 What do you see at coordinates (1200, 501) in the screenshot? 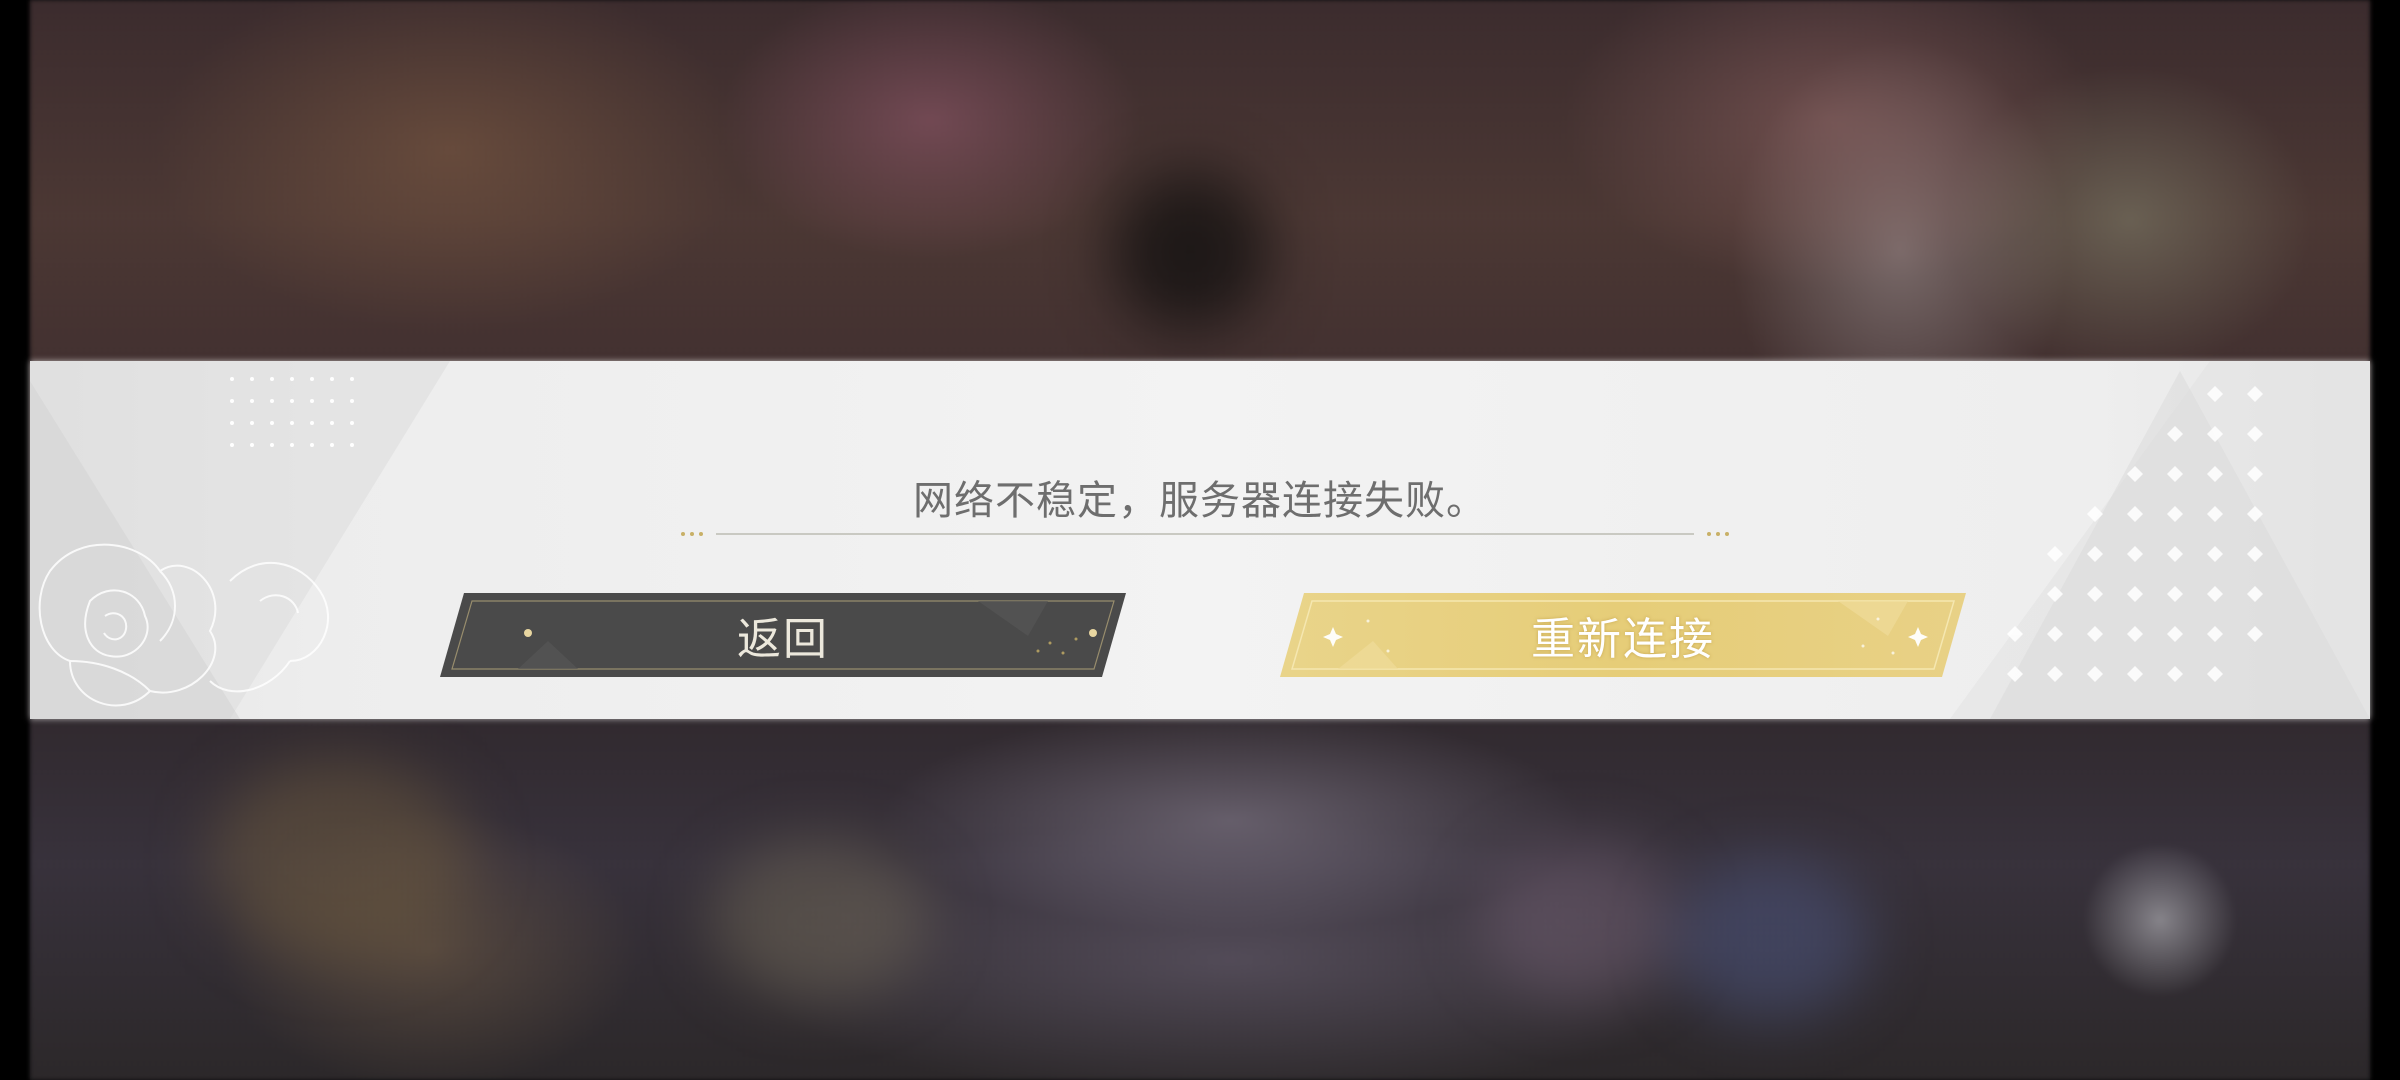
I see `error-message: 网络不稳定，服务器连接失败。` at bounding box center [1200, 501].